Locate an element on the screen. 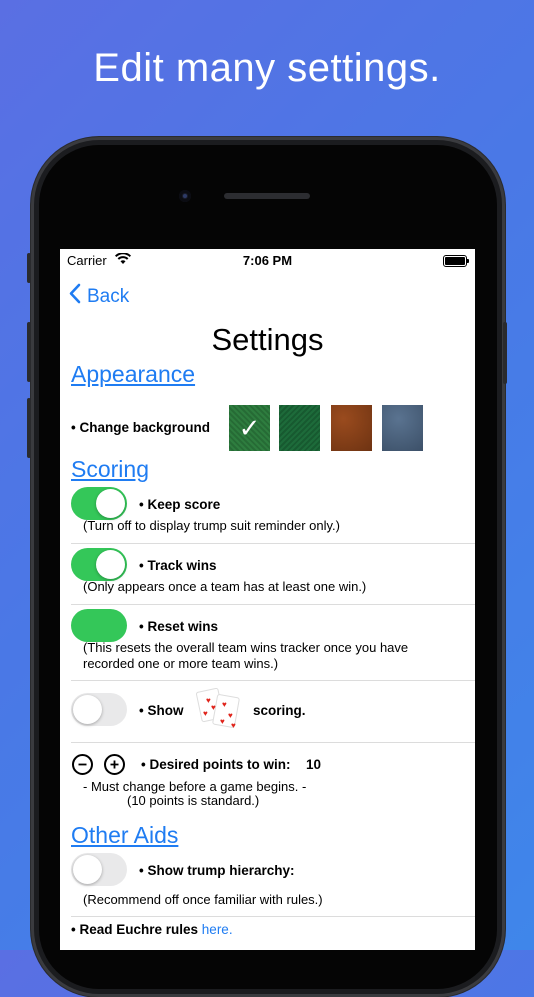 The width and height of the screenshot is (534, 997). read-rules-label: • Read Euchre rules is located at coordinates (135, 929).